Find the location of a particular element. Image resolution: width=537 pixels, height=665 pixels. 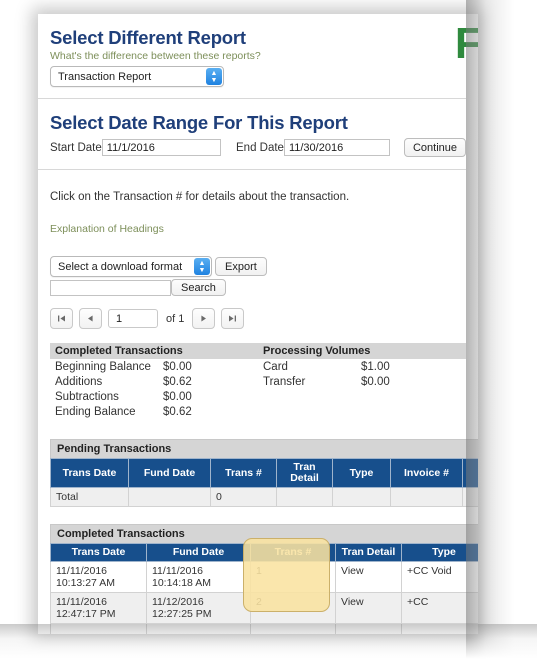

summary-label: Beginning Balance is located at coordinates (103, 367).